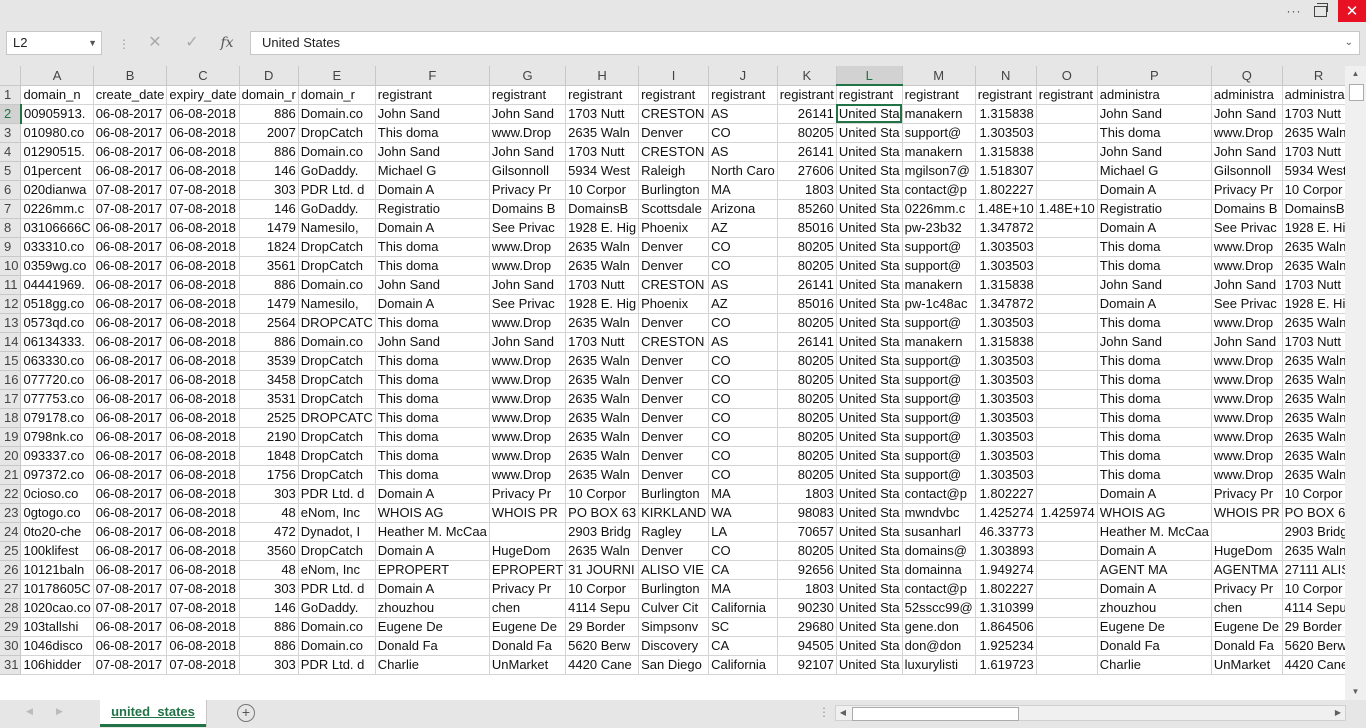 The width and height of the screenshot is (1366, 728). What do you see at coordinates (11, 266) in the screenshot?
I see `row-header: 10` at bounding box center [11, 266].